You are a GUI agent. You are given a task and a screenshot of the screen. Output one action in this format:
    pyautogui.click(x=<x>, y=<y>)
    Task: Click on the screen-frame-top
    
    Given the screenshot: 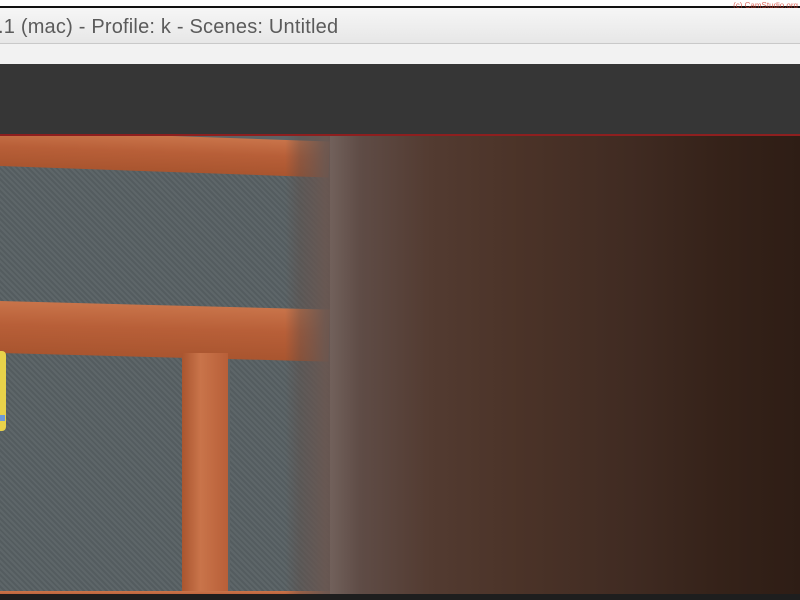 What is the action you would take?
    pyautogui.click(x=400, y=4)
    